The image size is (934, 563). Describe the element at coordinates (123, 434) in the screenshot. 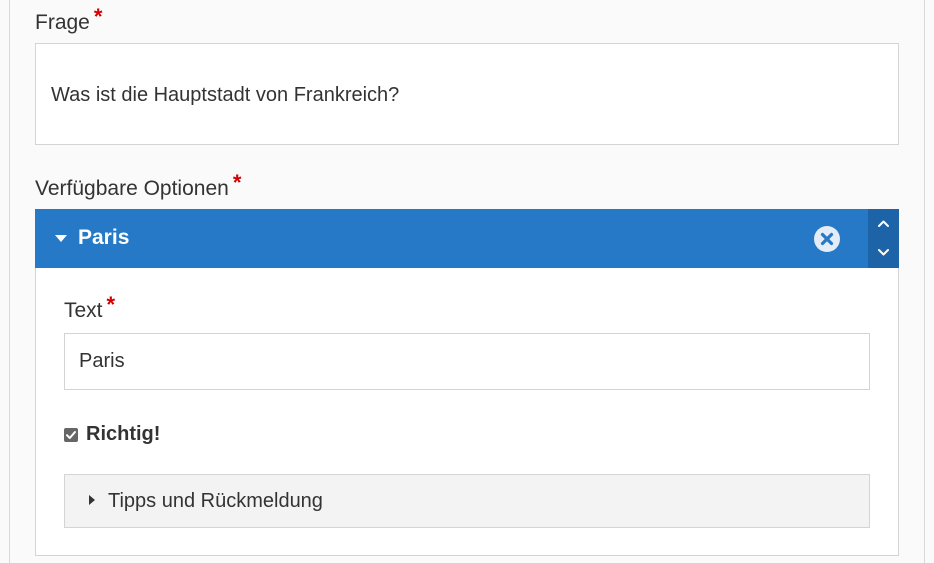

I see `correct-checkbox-label: Richtig!` at that location.